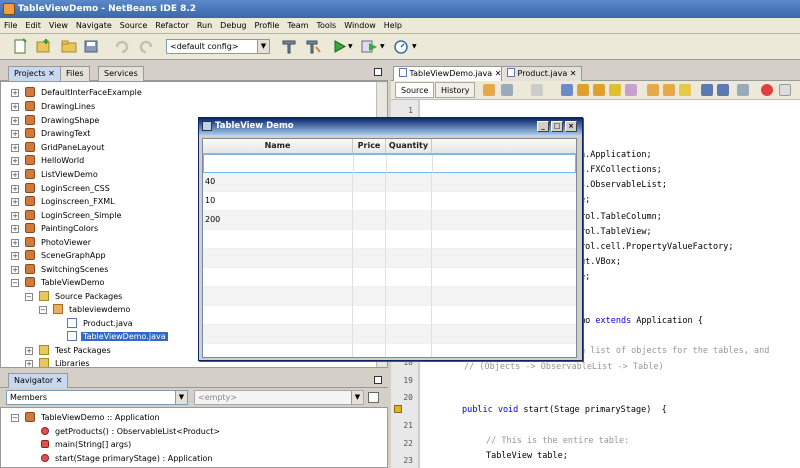  I want to click on redo-icon, so click(146, 46).